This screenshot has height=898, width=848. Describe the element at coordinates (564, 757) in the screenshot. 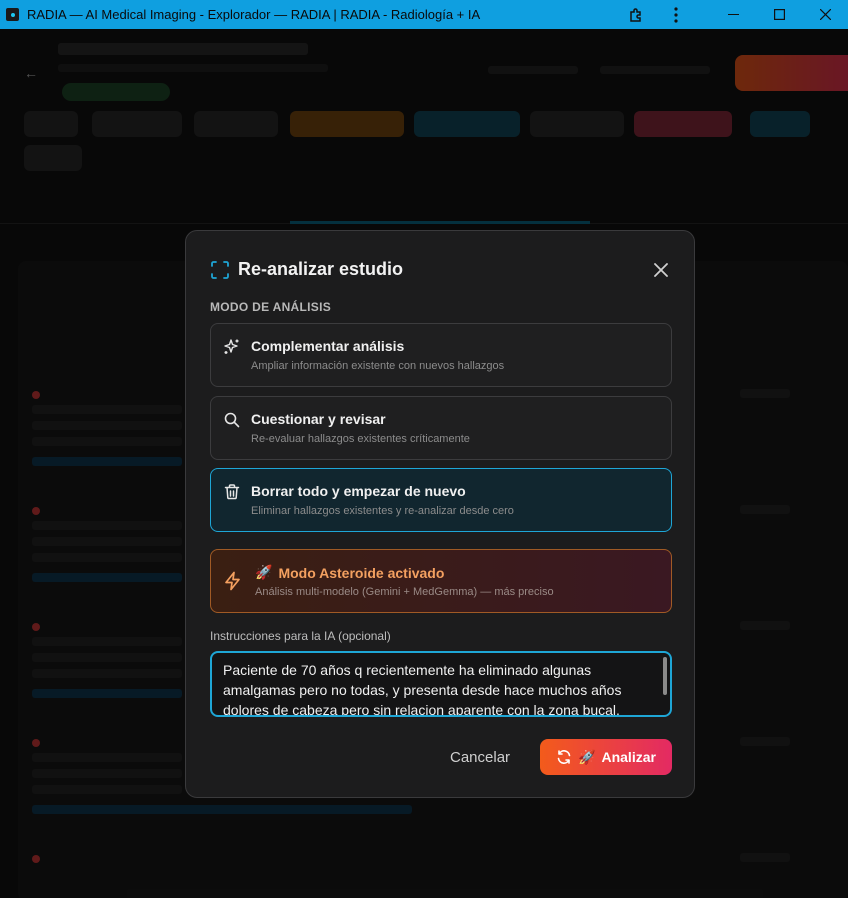

I see `refresh-icon` at that location.